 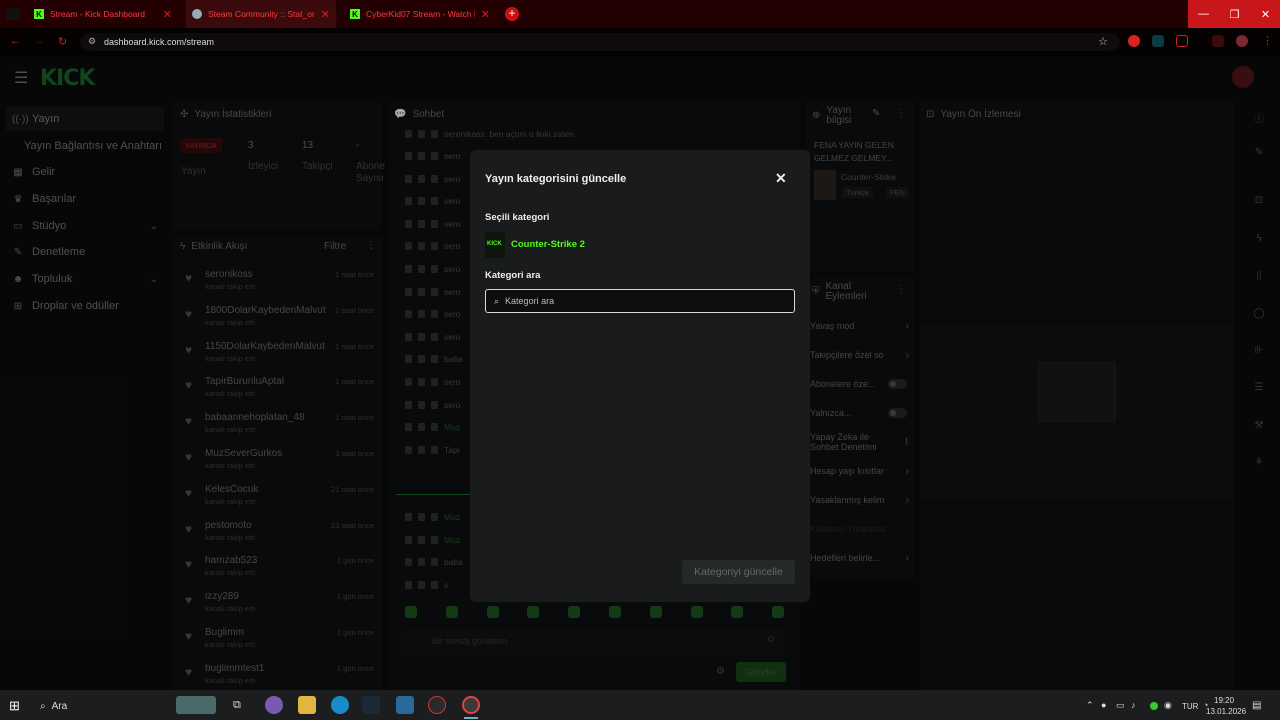 I want to click on browser-tab-kick-dashboard: K Stream - Kick Dashboard ✕, so click(x=103, y=14).